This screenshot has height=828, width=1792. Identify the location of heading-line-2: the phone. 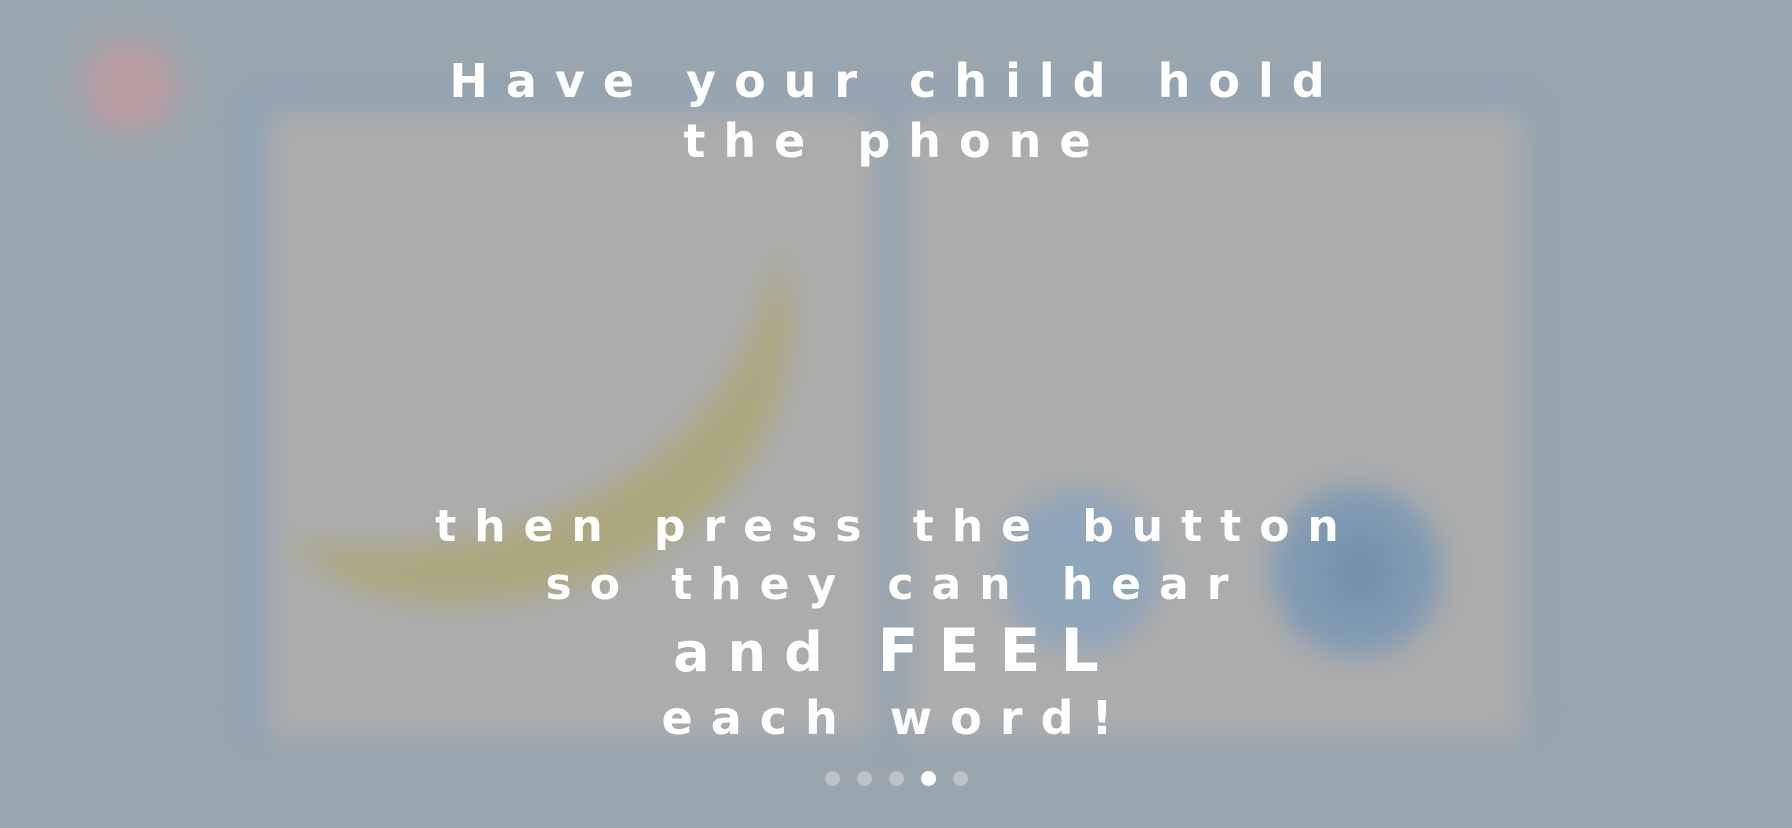
(896, 141).